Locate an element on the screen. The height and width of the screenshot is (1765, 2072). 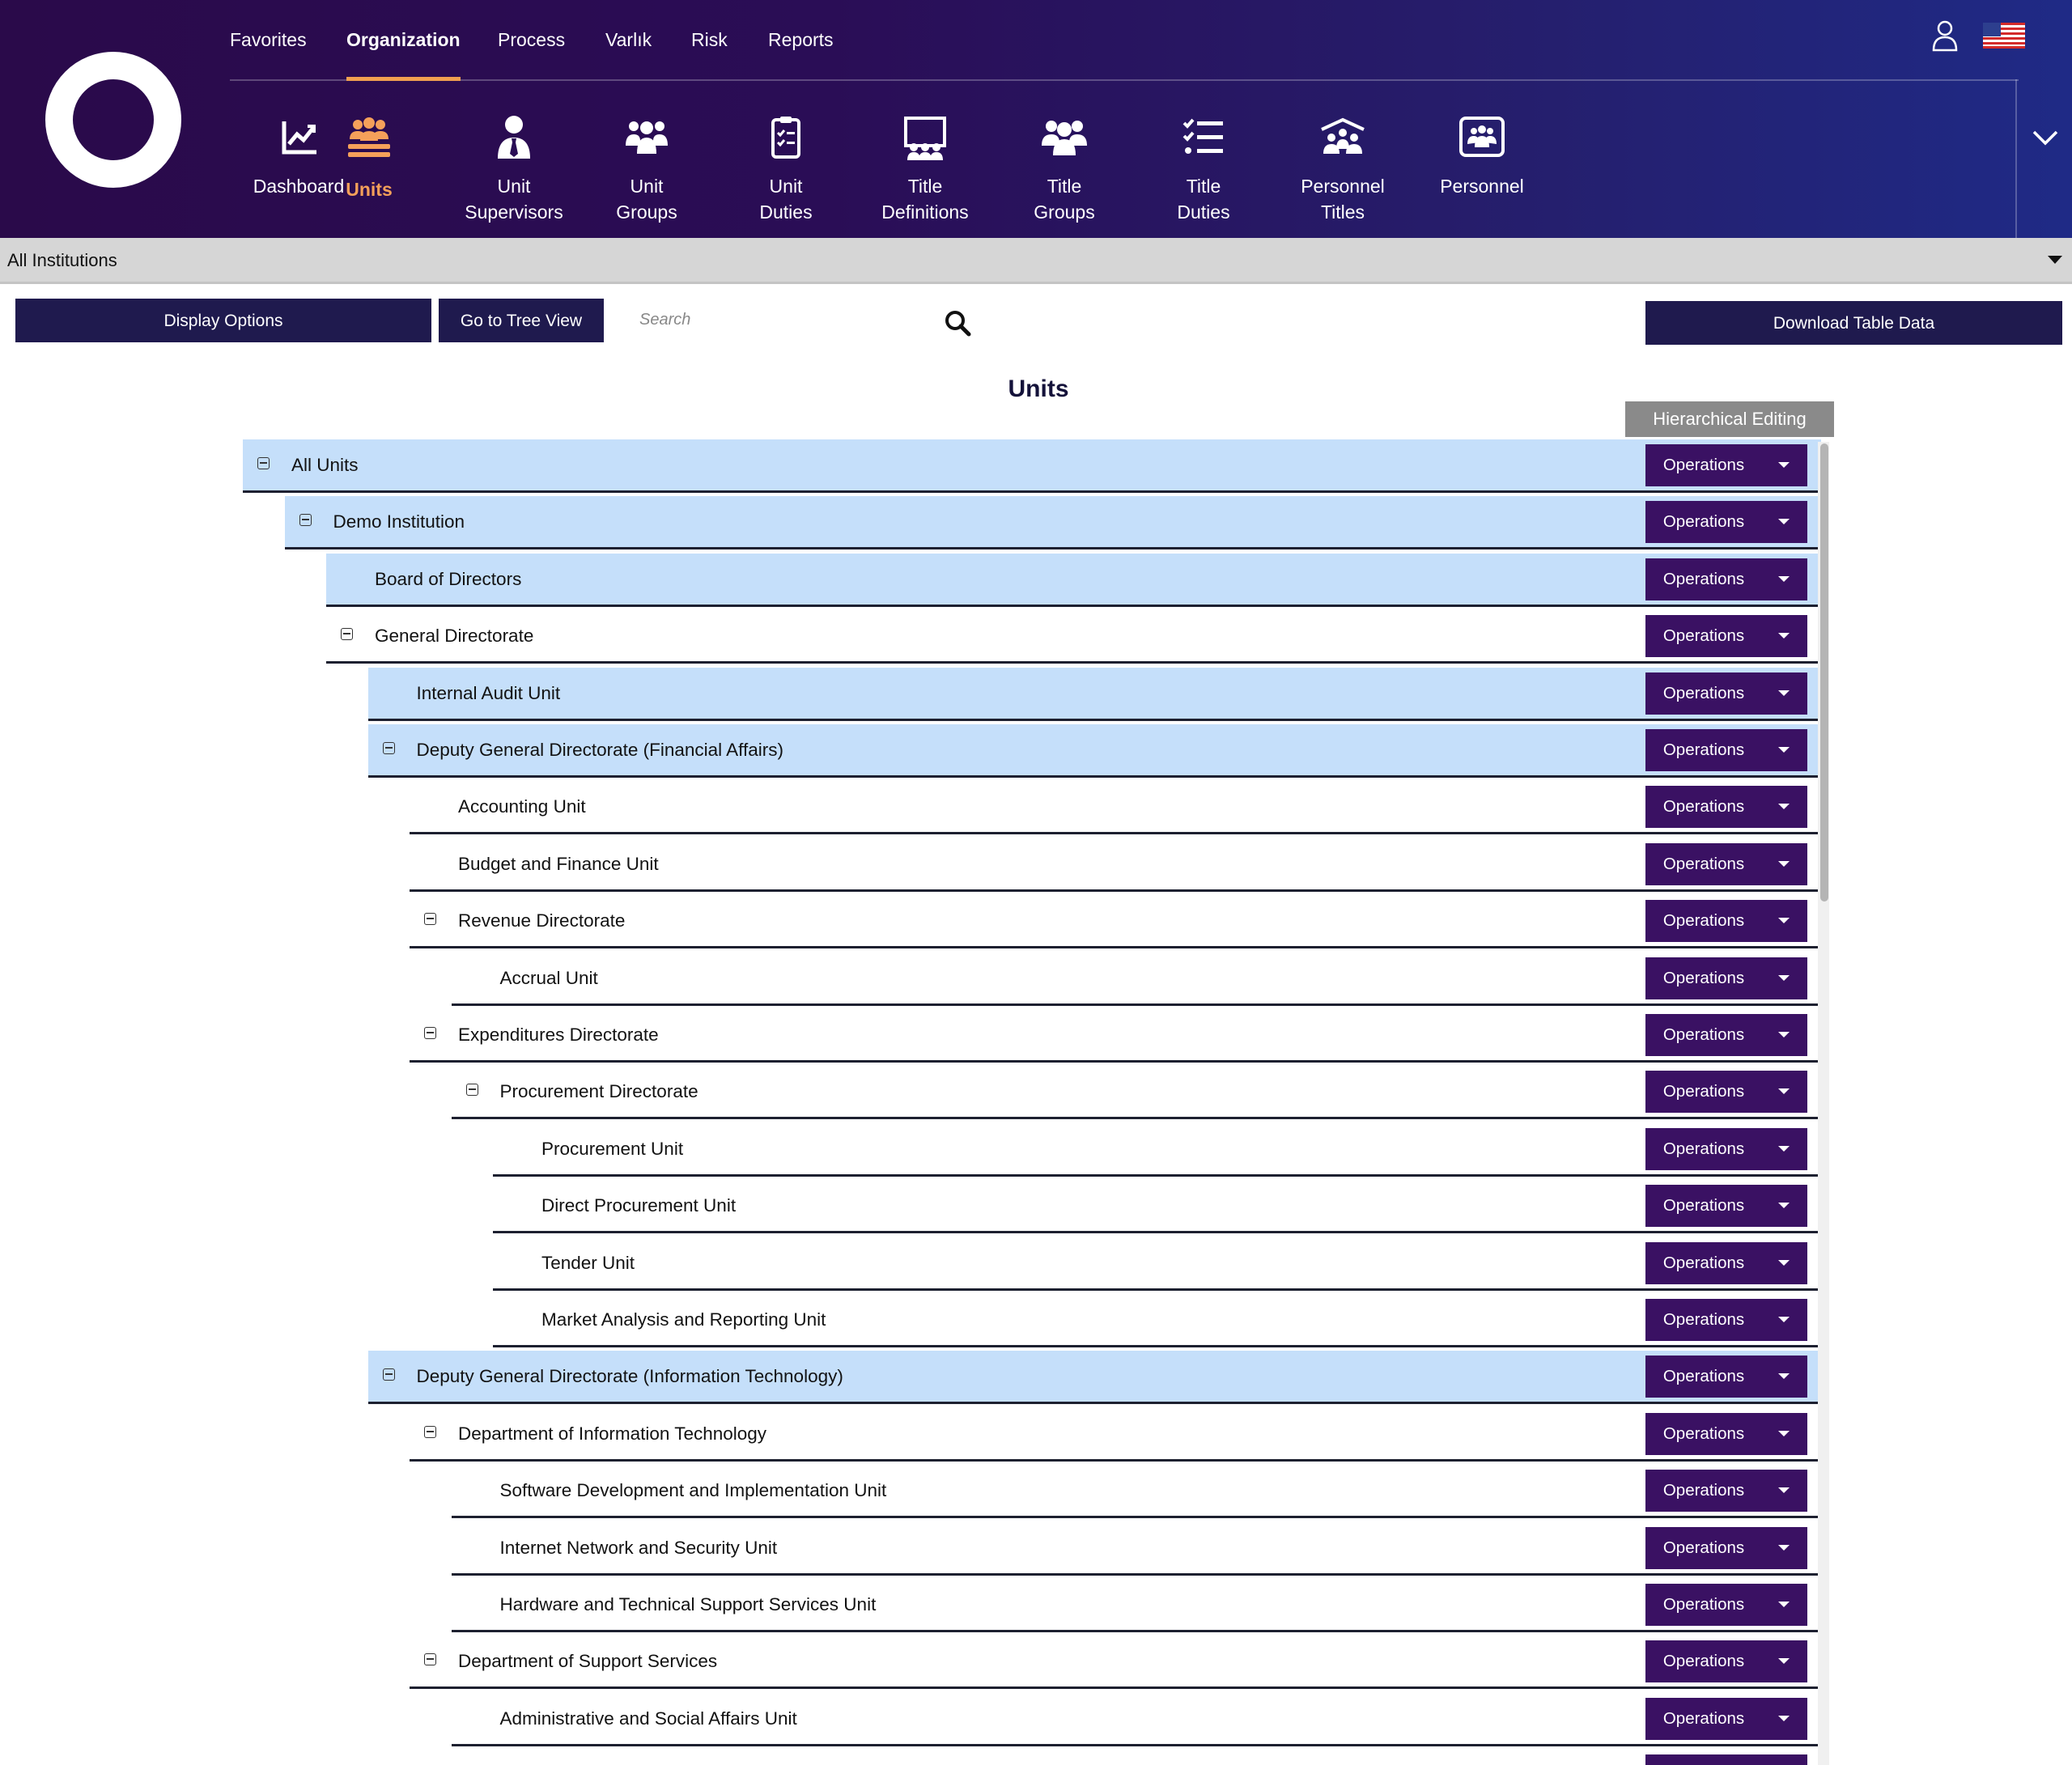
unit-row: Procurement Unit Operations is located at coordinates (1157, 1150).